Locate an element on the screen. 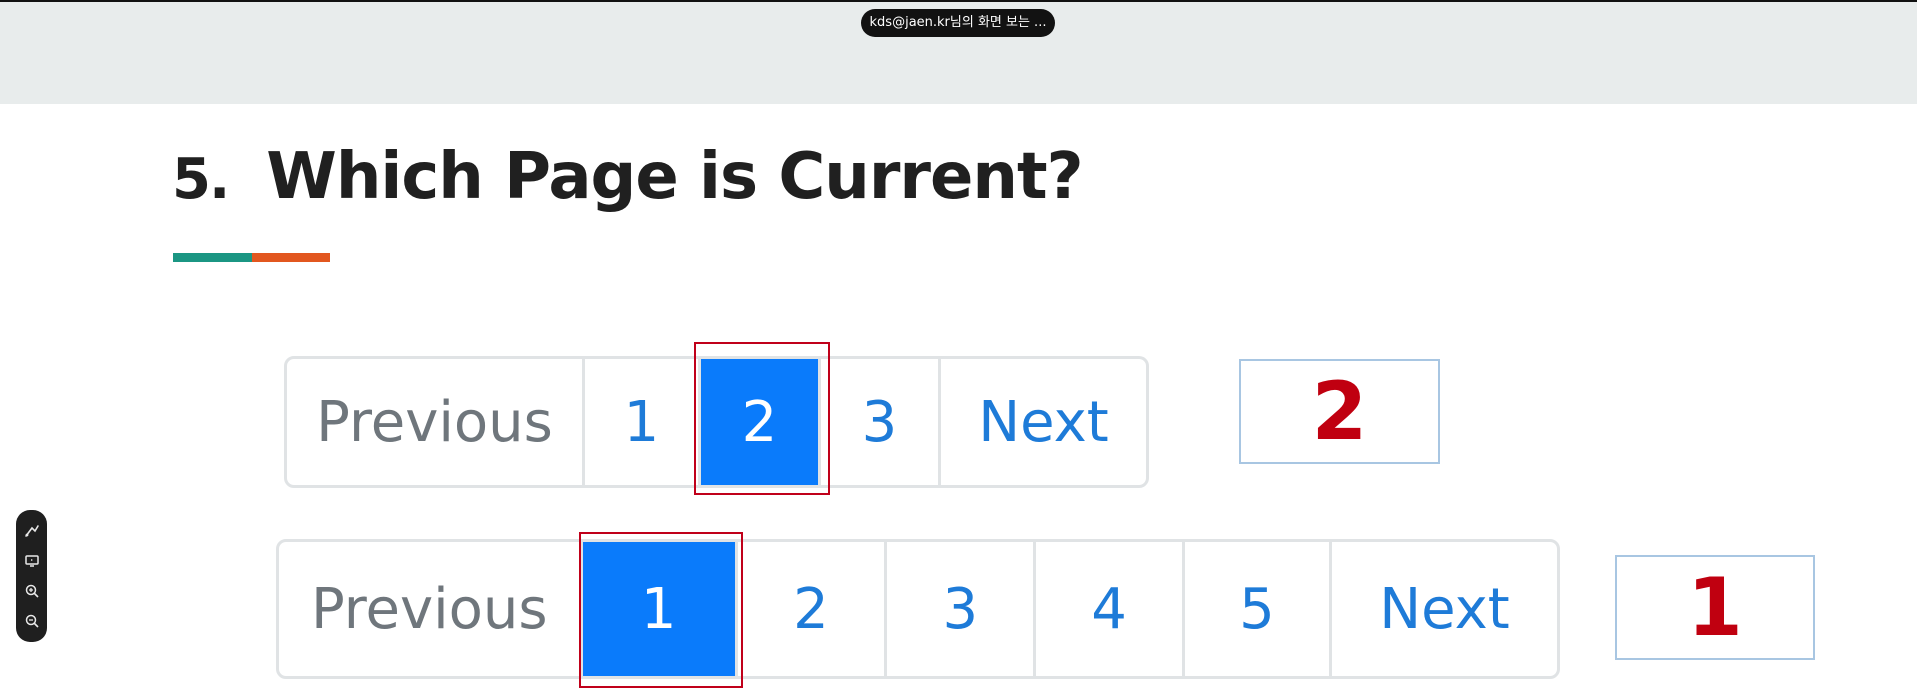 The height and width of the screenshot is (698, 1917). page-2-button: 2 is located at coordinates (813, 609).